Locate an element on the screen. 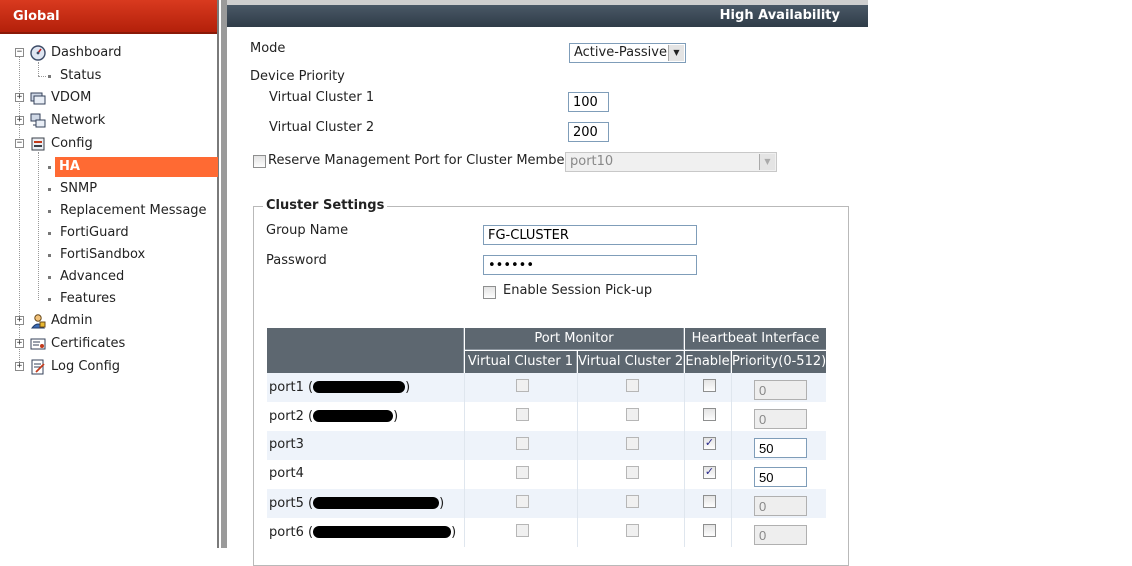  heartbeat-header: Heartbeat Interface is located at coordinates (755, 339).